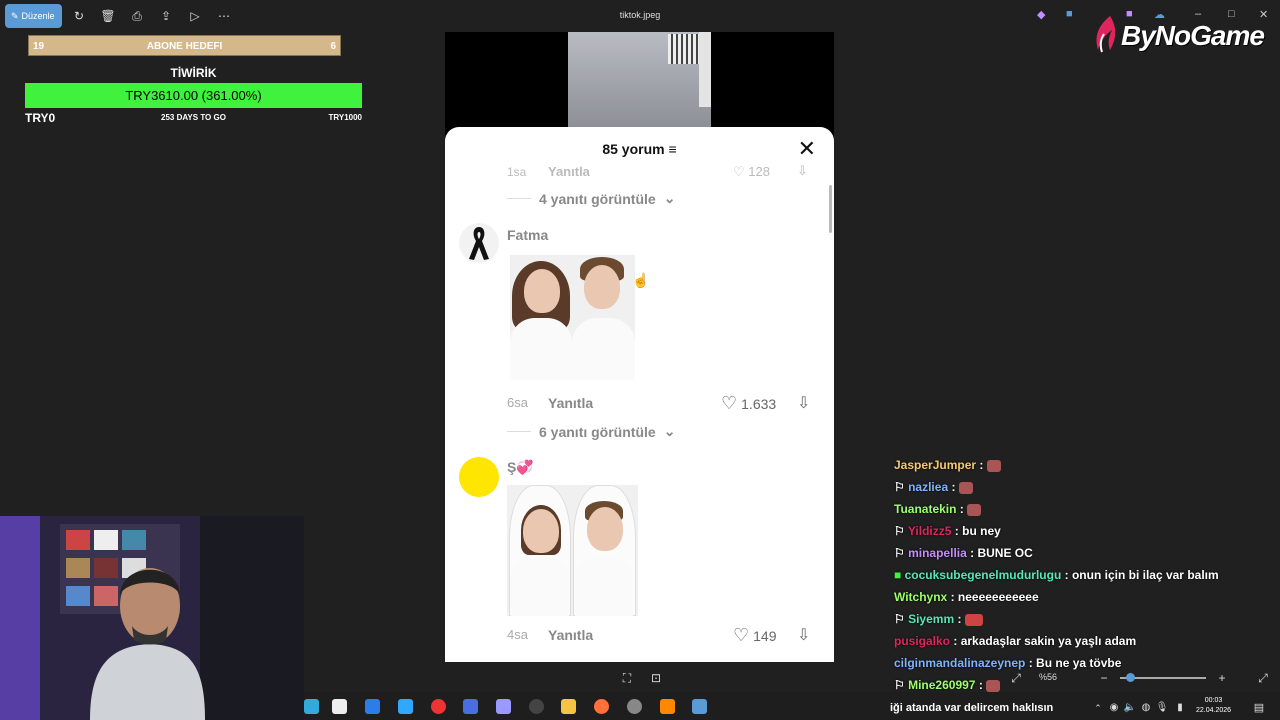 The height and width of the screenshot is (720, 1280). What do you see at coordinates (1048, 677) in the screenshot?
I see `zoom-level: %56` at bounding box center [1048, 677].